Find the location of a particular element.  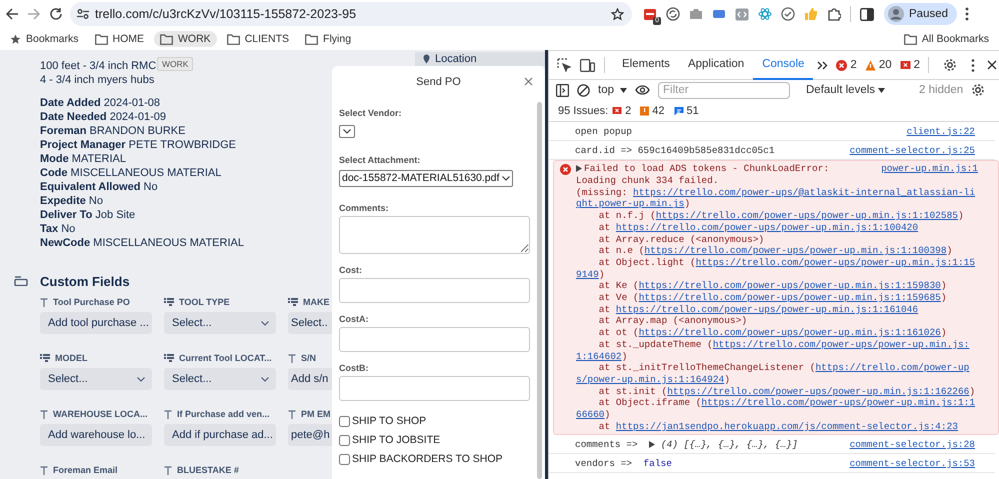

stack-link: https://trello.com/power-ups/@atlaskit-internal_atlassian-li is located at coordinates (804, 192).